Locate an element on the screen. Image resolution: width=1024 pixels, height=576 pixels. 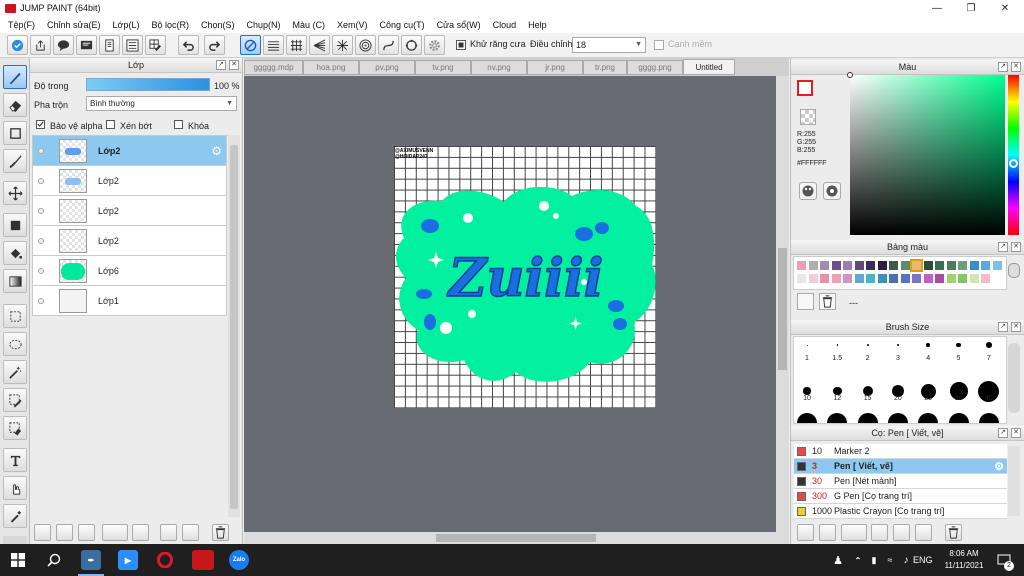
move-tool is located at coordinates (15, 193).